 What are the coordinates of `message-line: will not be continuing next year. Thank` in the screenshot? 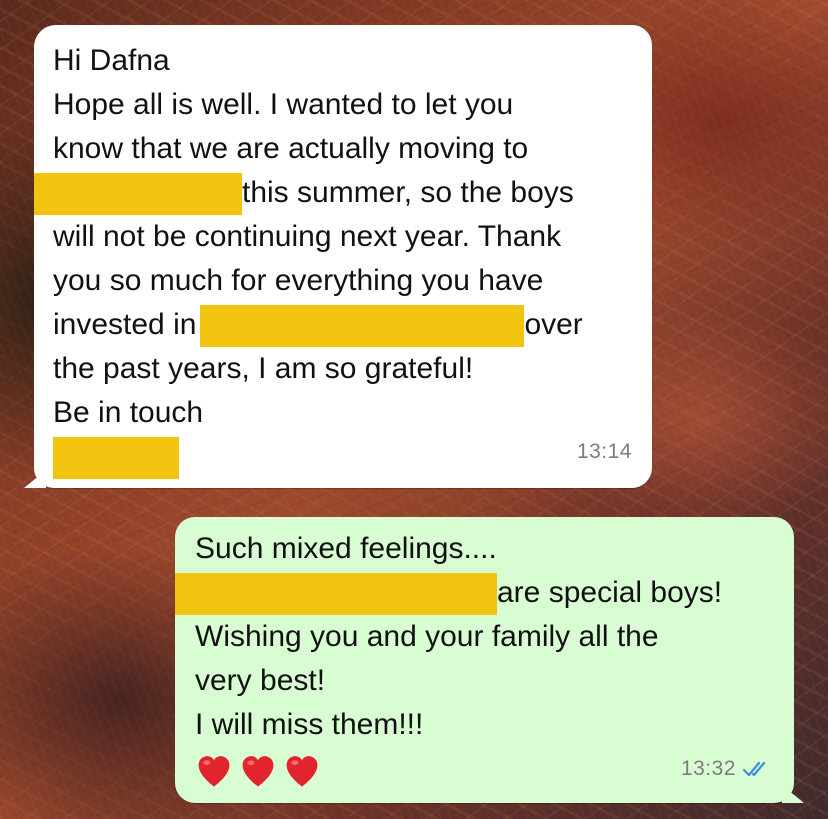 It's located at (307, 236).